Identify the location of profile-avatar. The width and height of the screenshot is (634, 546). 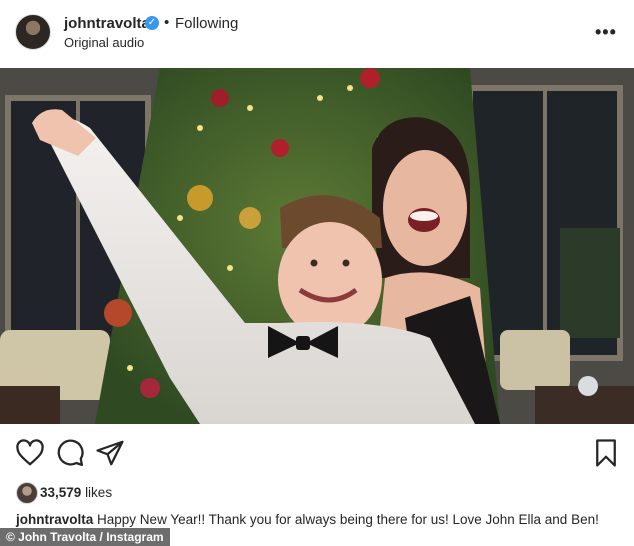
(33, 32).